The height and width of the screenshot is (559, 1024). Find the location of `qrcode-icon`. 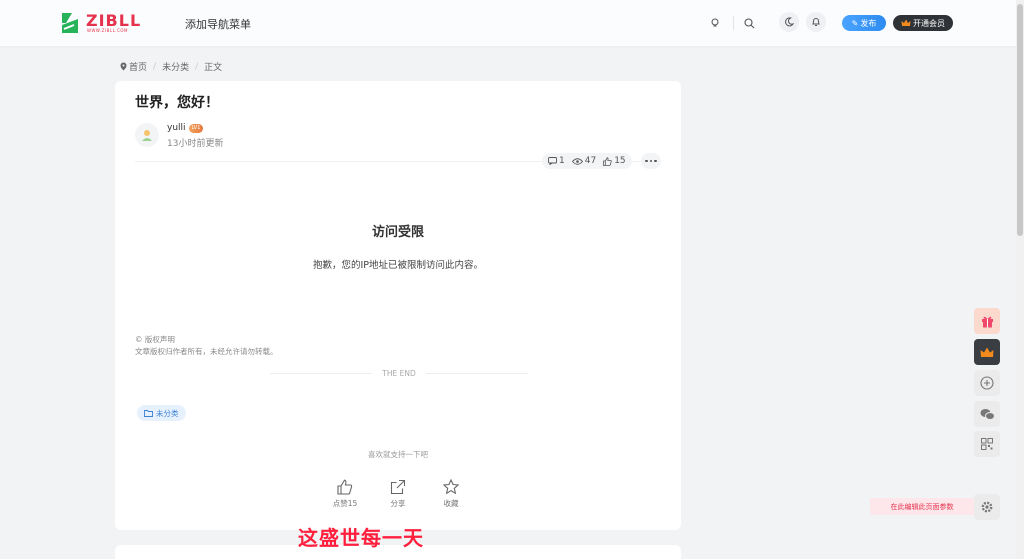

qrcode-icon is located at coordinates (987, 444).